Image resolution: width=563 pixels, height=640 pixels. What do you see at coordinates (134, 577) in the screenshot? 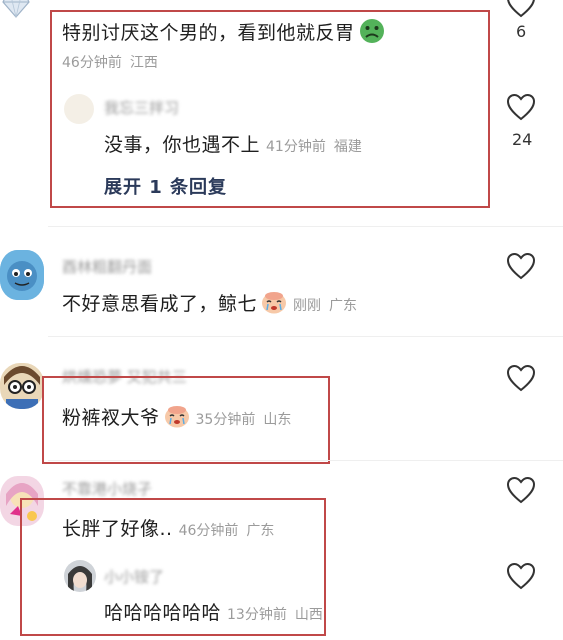
I see `reply-author: 小小铵了` at bounding box center [134, 577].